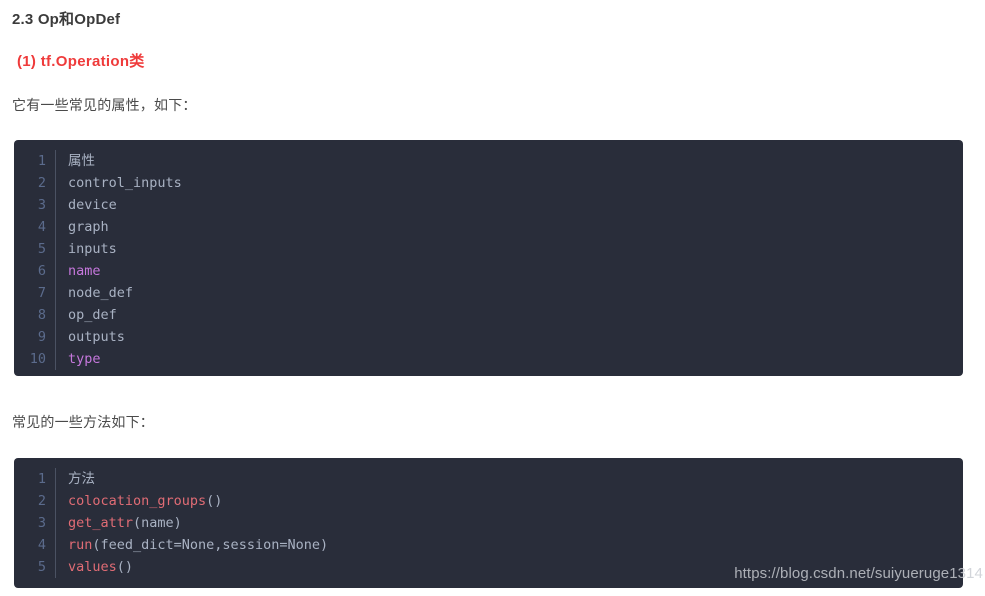 The width and height of the screenshot is (985, 596). I want to click on code-line: graph, so click(125, 227).